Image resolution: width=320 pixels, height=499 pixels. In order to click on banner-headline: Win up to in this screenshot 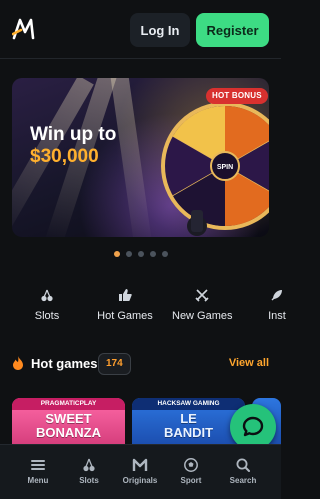, I will do `click(73, 134)`.